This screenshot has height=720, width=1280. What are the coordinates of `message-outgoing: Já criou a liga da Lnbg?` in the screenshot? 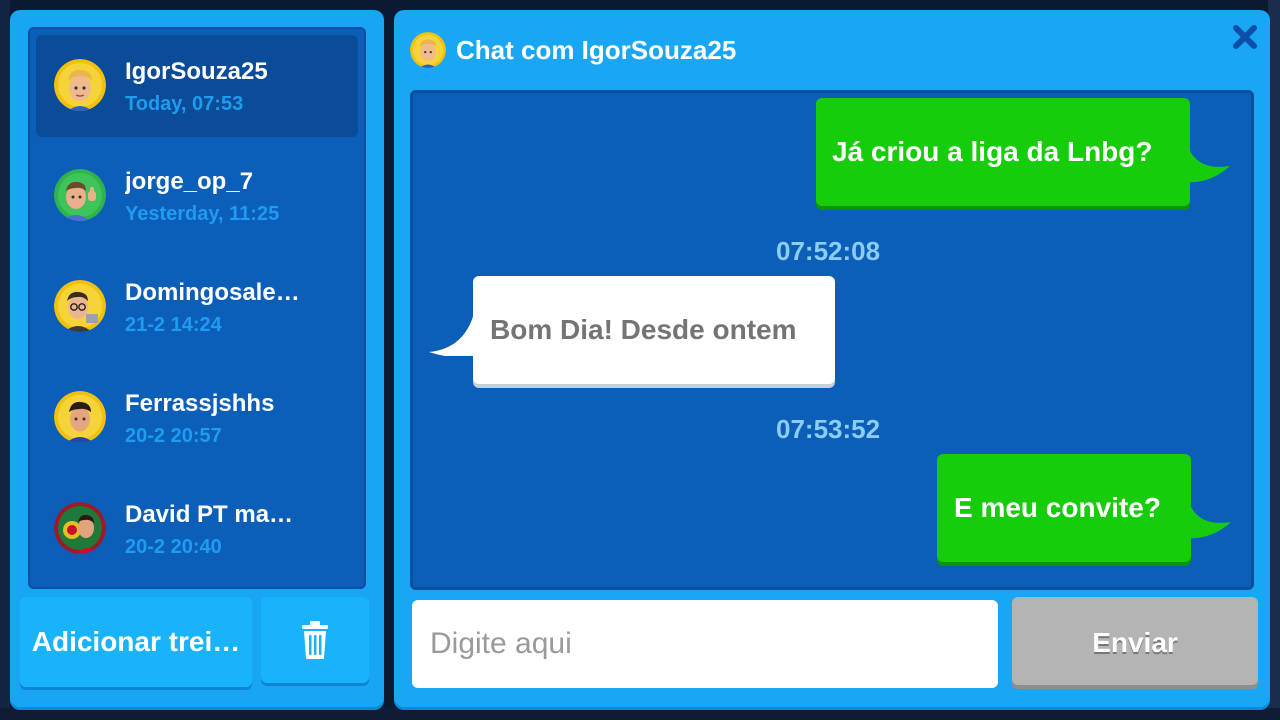 It's located at (1023, 152).